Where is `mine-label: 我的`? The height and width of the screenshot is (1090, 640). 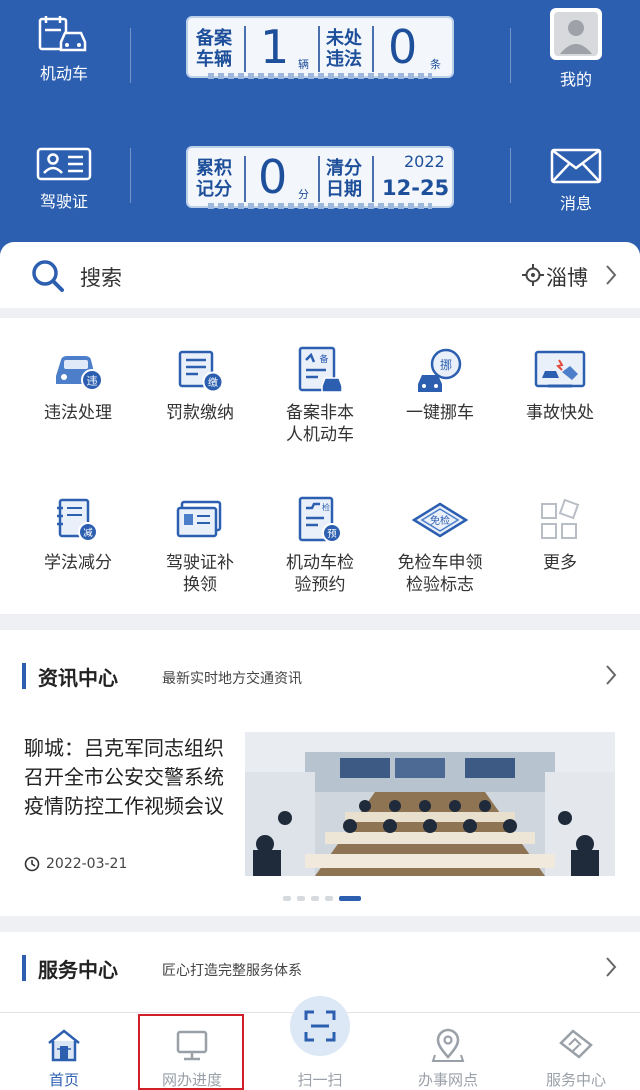 mine-label: 我的 is located at coordinates (575, 79).